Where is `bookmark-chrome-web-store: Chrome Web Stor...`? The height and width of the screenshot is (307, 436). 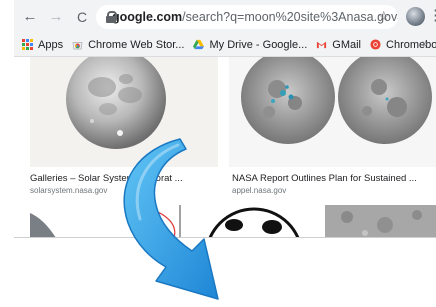
bookmark-chrome-web-store: Chrome Web Stor... is located at coordinates (128, 45).